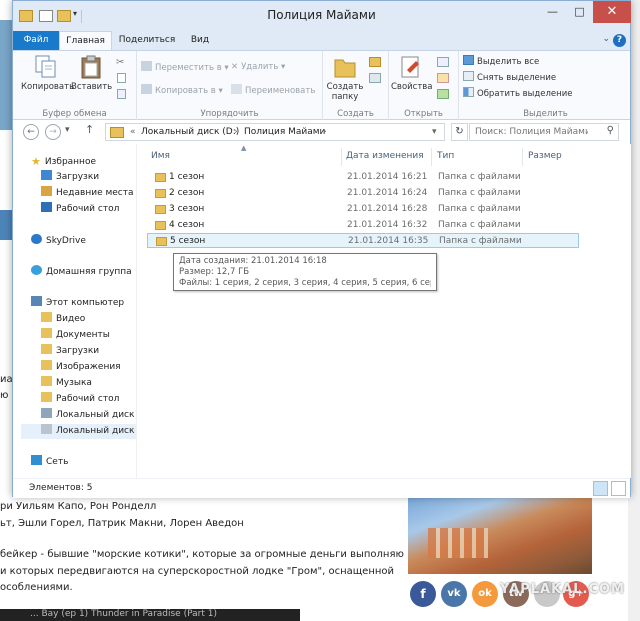 The width and height of the screenshot is (640, 621). What do you see at coordinates (363, 240) in the screenshot?
I see `file-row-selected: 5 сезон 21.01.2014 16:35 Папка с файлами` at bounding box center [363, 240].